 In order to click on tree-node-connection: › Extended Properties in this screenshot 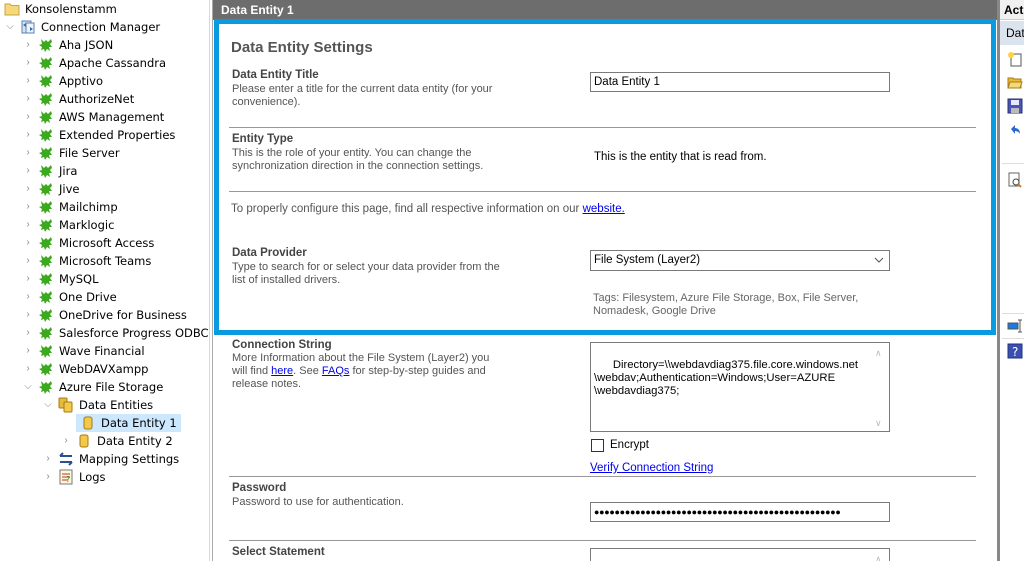, I will do `click(98, 135)`.